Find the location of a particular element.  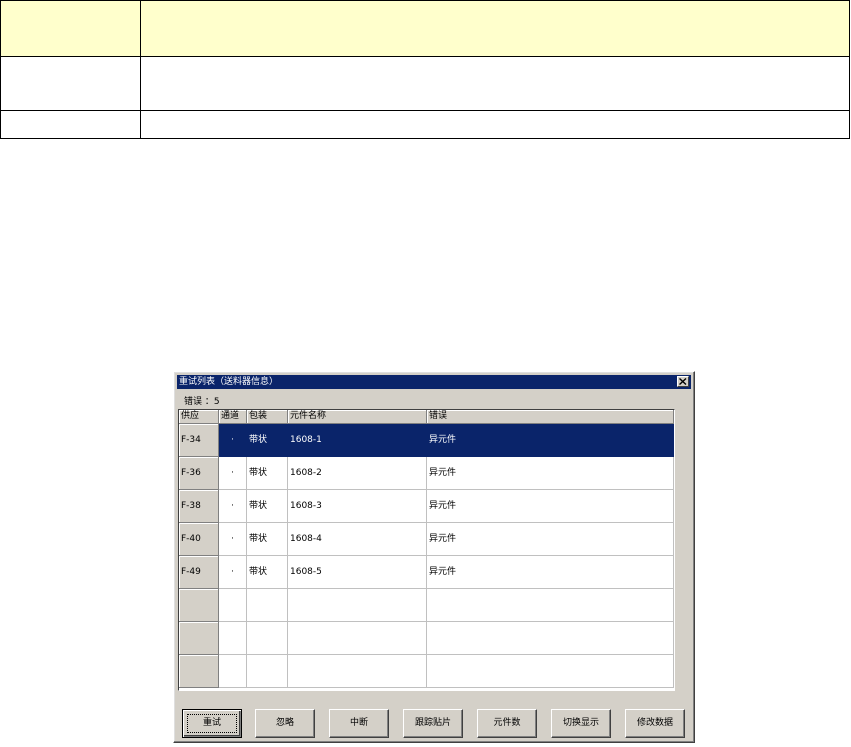

table-row: F-40 · 带状 1608-4 异元件 is located at coordinates (426, 539).